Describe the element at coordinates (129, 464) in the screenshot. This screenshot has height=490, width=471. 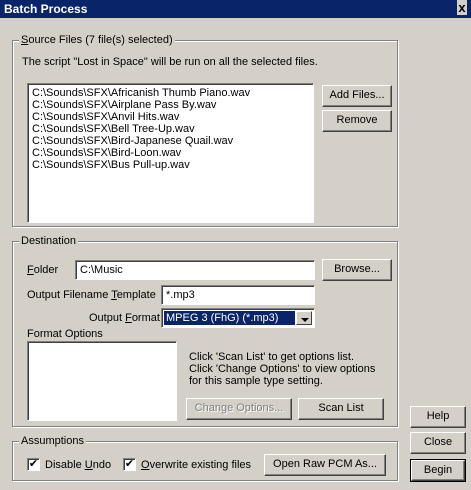
I see `overwrite-checkbox: ✔` at that location.